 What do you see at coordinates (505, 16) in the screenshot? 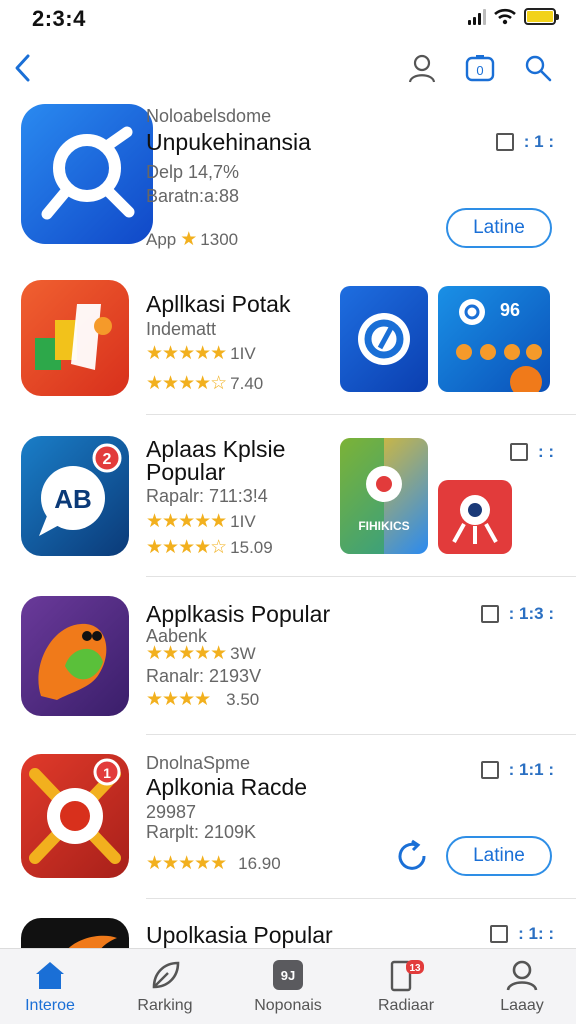
I see `wifi-icon` at bounding box center [505, 16].